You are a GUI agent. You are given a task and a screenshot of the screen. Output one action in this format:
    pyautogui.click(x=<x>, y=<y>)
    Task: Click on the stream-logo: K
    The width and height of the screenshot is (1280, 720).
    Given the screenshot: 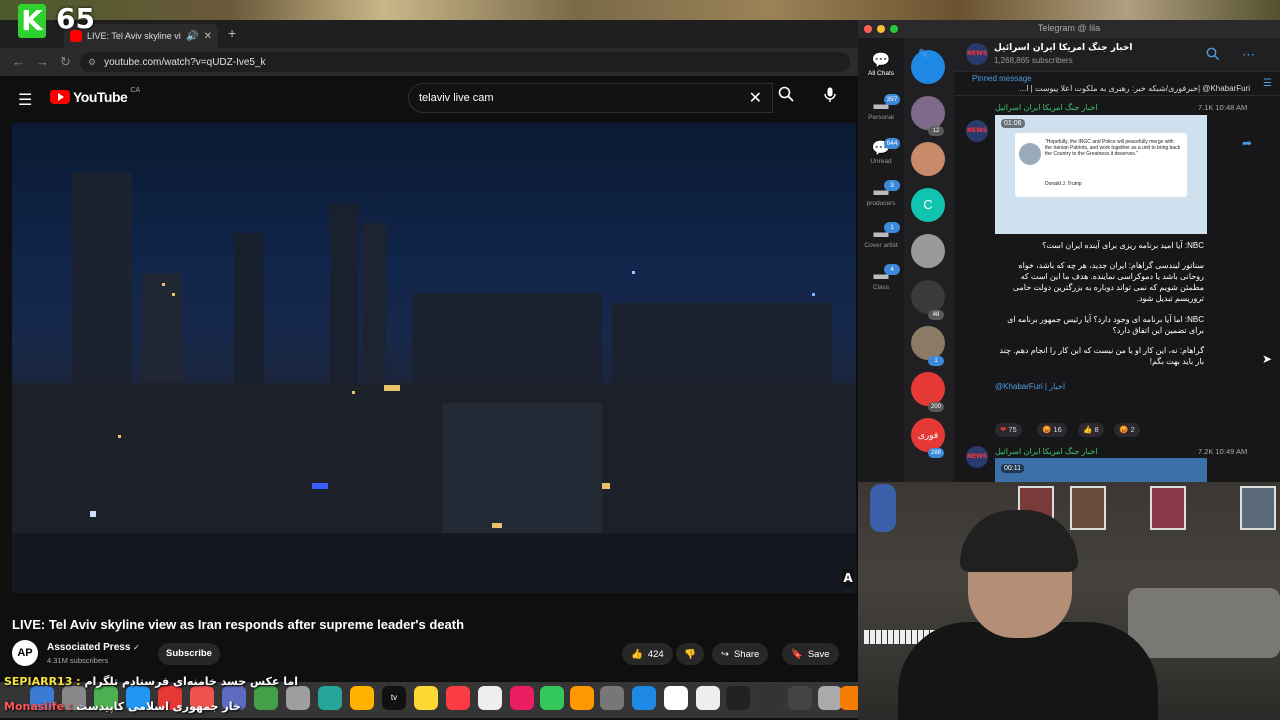 What is the action you would take?
    pyautogui.click(x=32, y=21)
    